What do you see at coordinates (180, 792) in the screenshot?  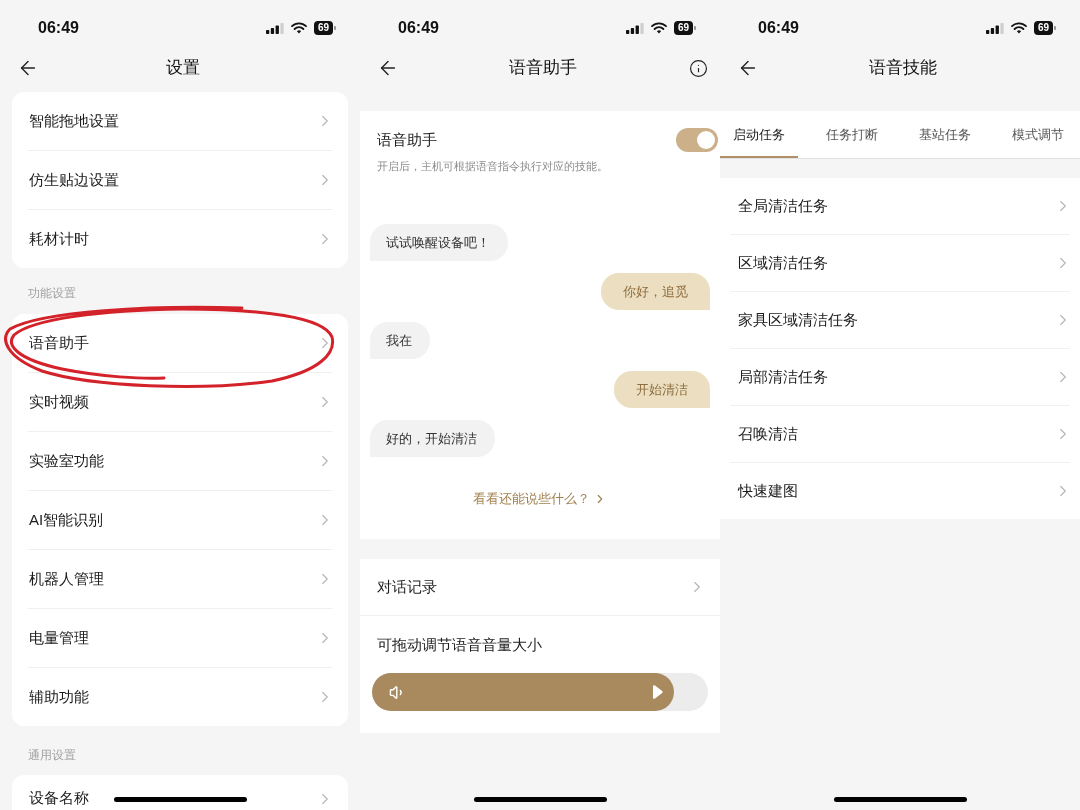 I see `settings-row: 设备名称` at bounding box center [180, 792].